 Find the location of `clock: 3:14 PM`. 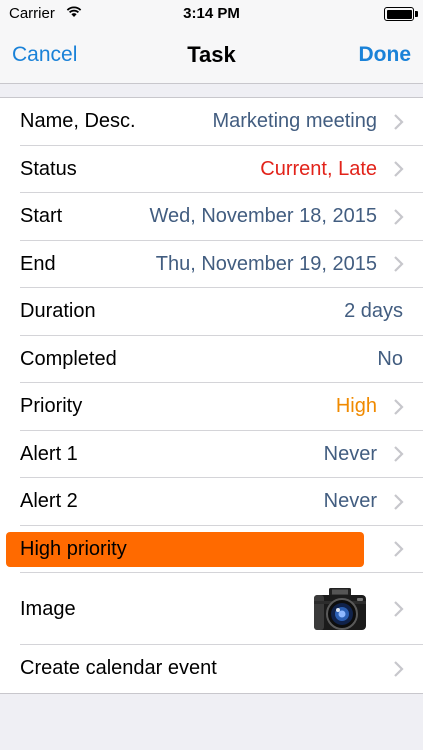

clock: 3:14 PM is located at coordinates (211, 13).